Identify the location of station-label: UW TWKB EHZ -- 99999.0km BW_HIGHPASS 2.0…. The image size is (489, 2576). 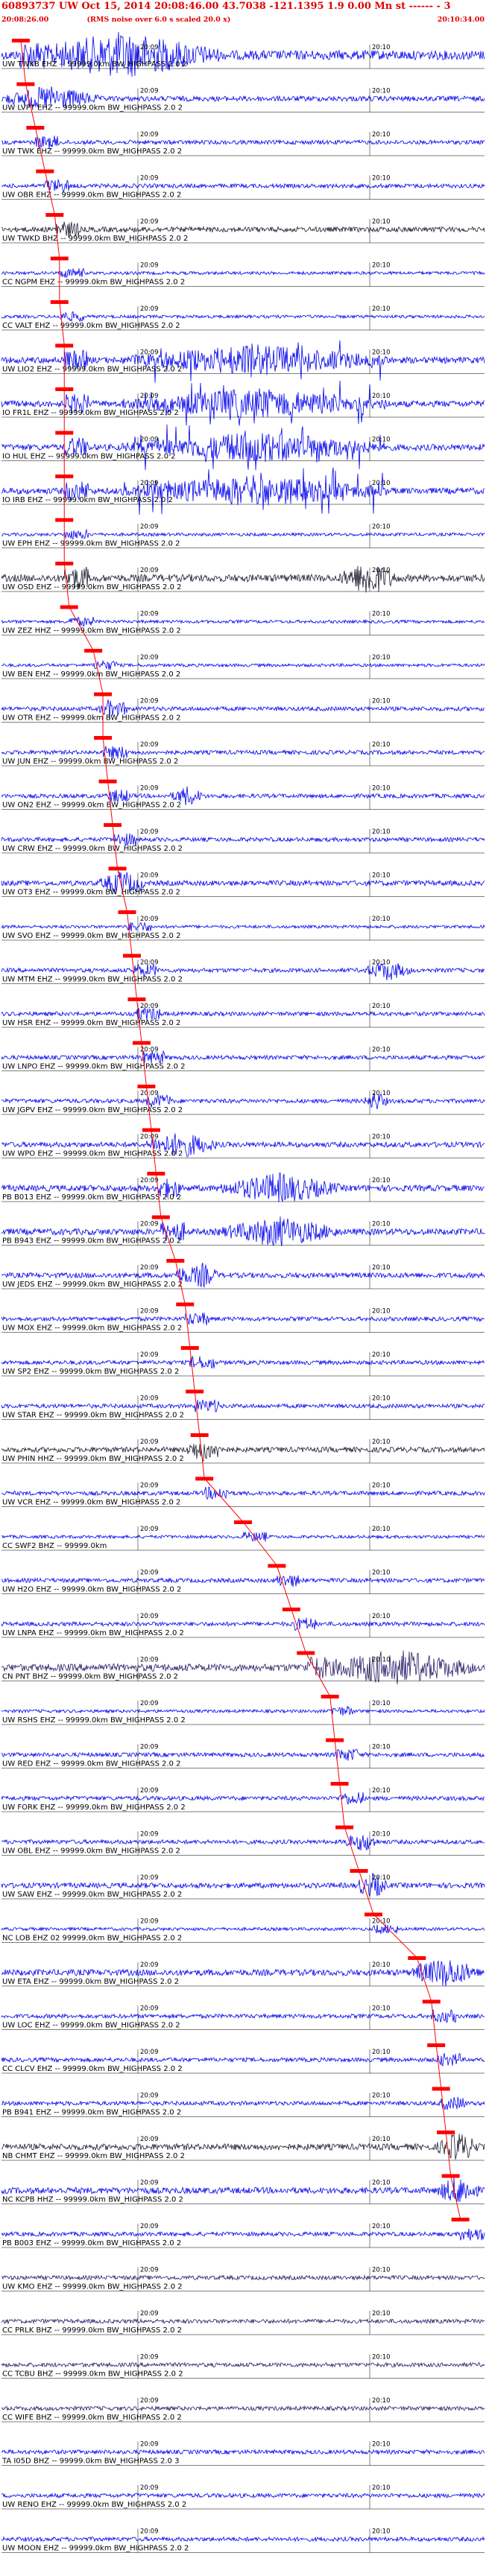
(94, 64).